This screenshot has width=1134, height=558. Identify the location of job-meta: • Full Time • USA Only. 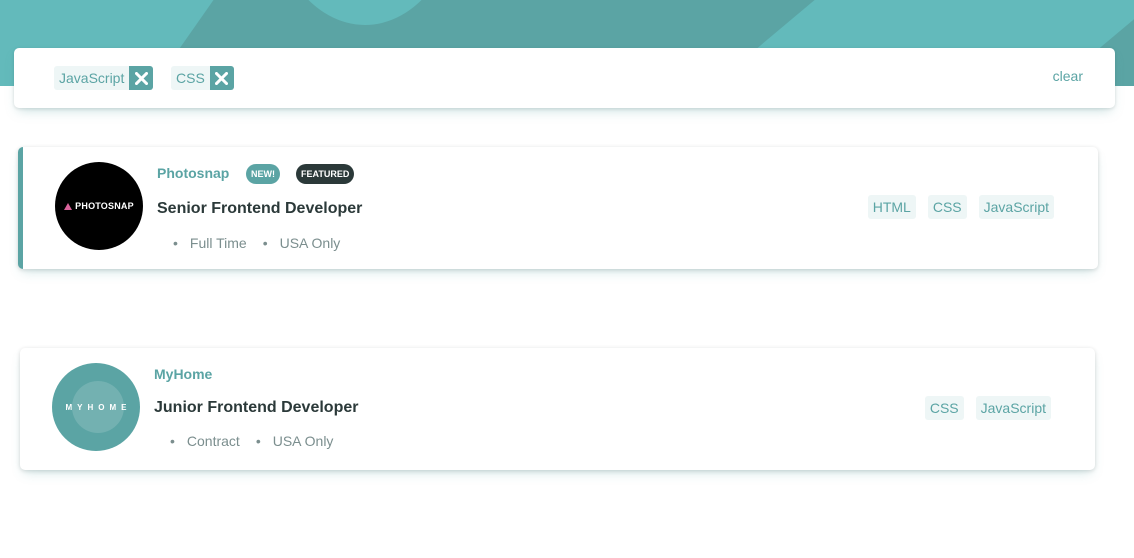
(264, 243).